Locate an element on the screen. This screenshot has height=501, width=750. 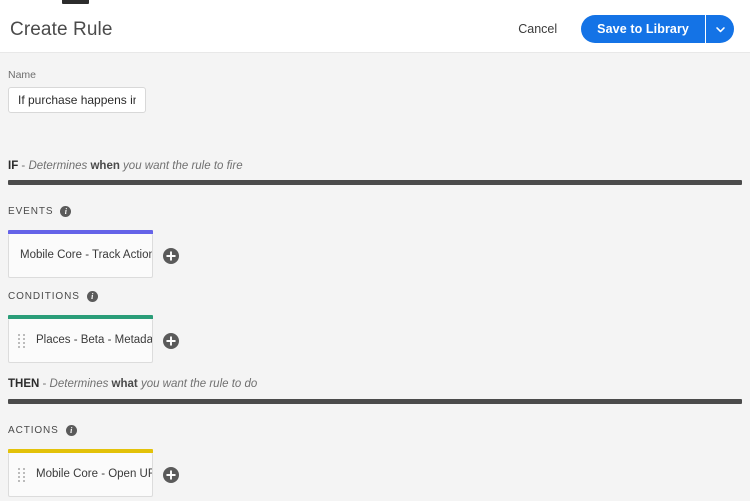
then-emphasis: what is located at coordinates (124, 384).